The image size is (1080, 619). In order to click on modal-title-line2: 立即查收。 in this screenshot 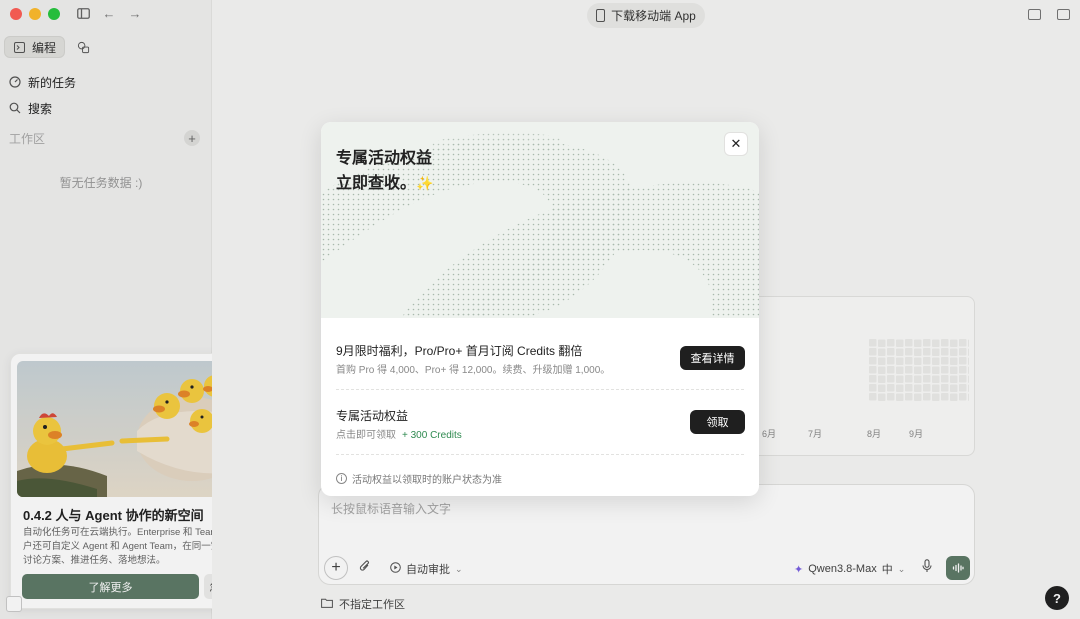, I will do `click(376, 183)`.